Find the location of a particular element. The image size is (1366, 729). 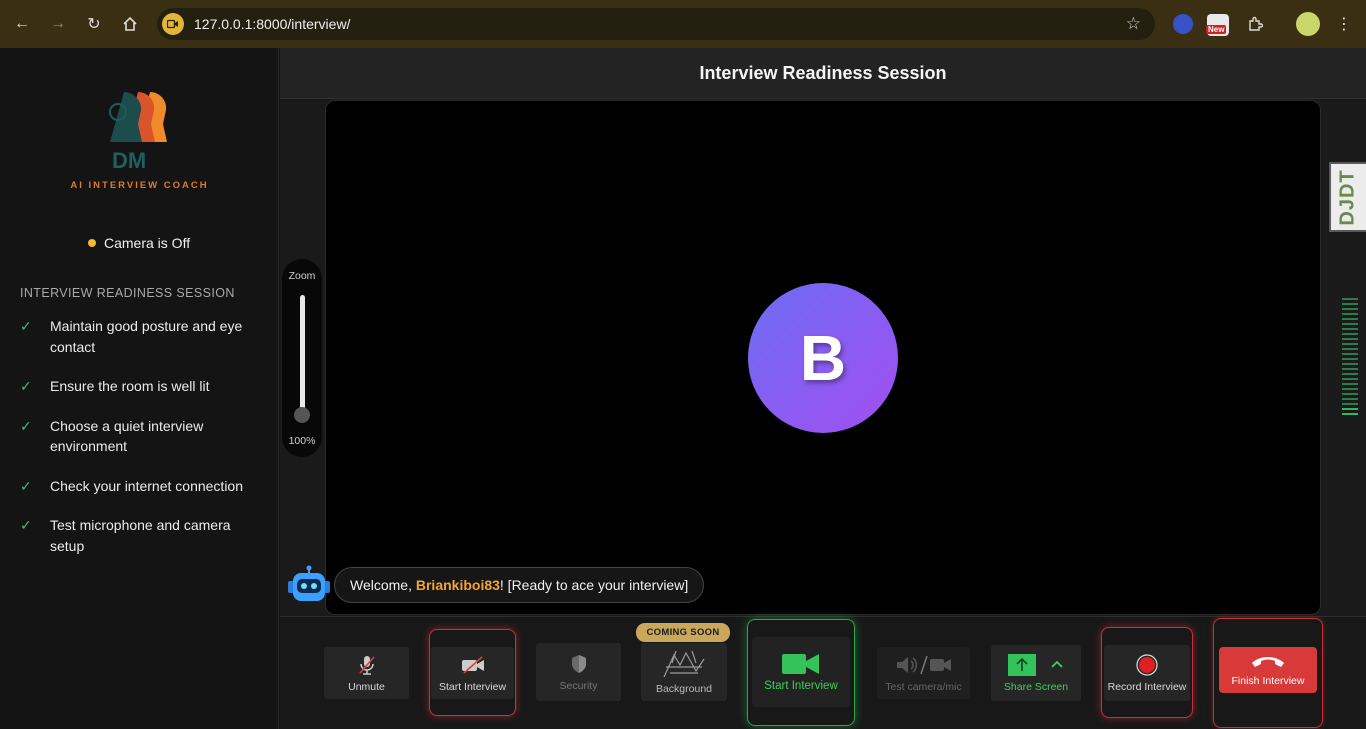

bookmark-star-icon: ☆ is located at coordinates (1133, 24).